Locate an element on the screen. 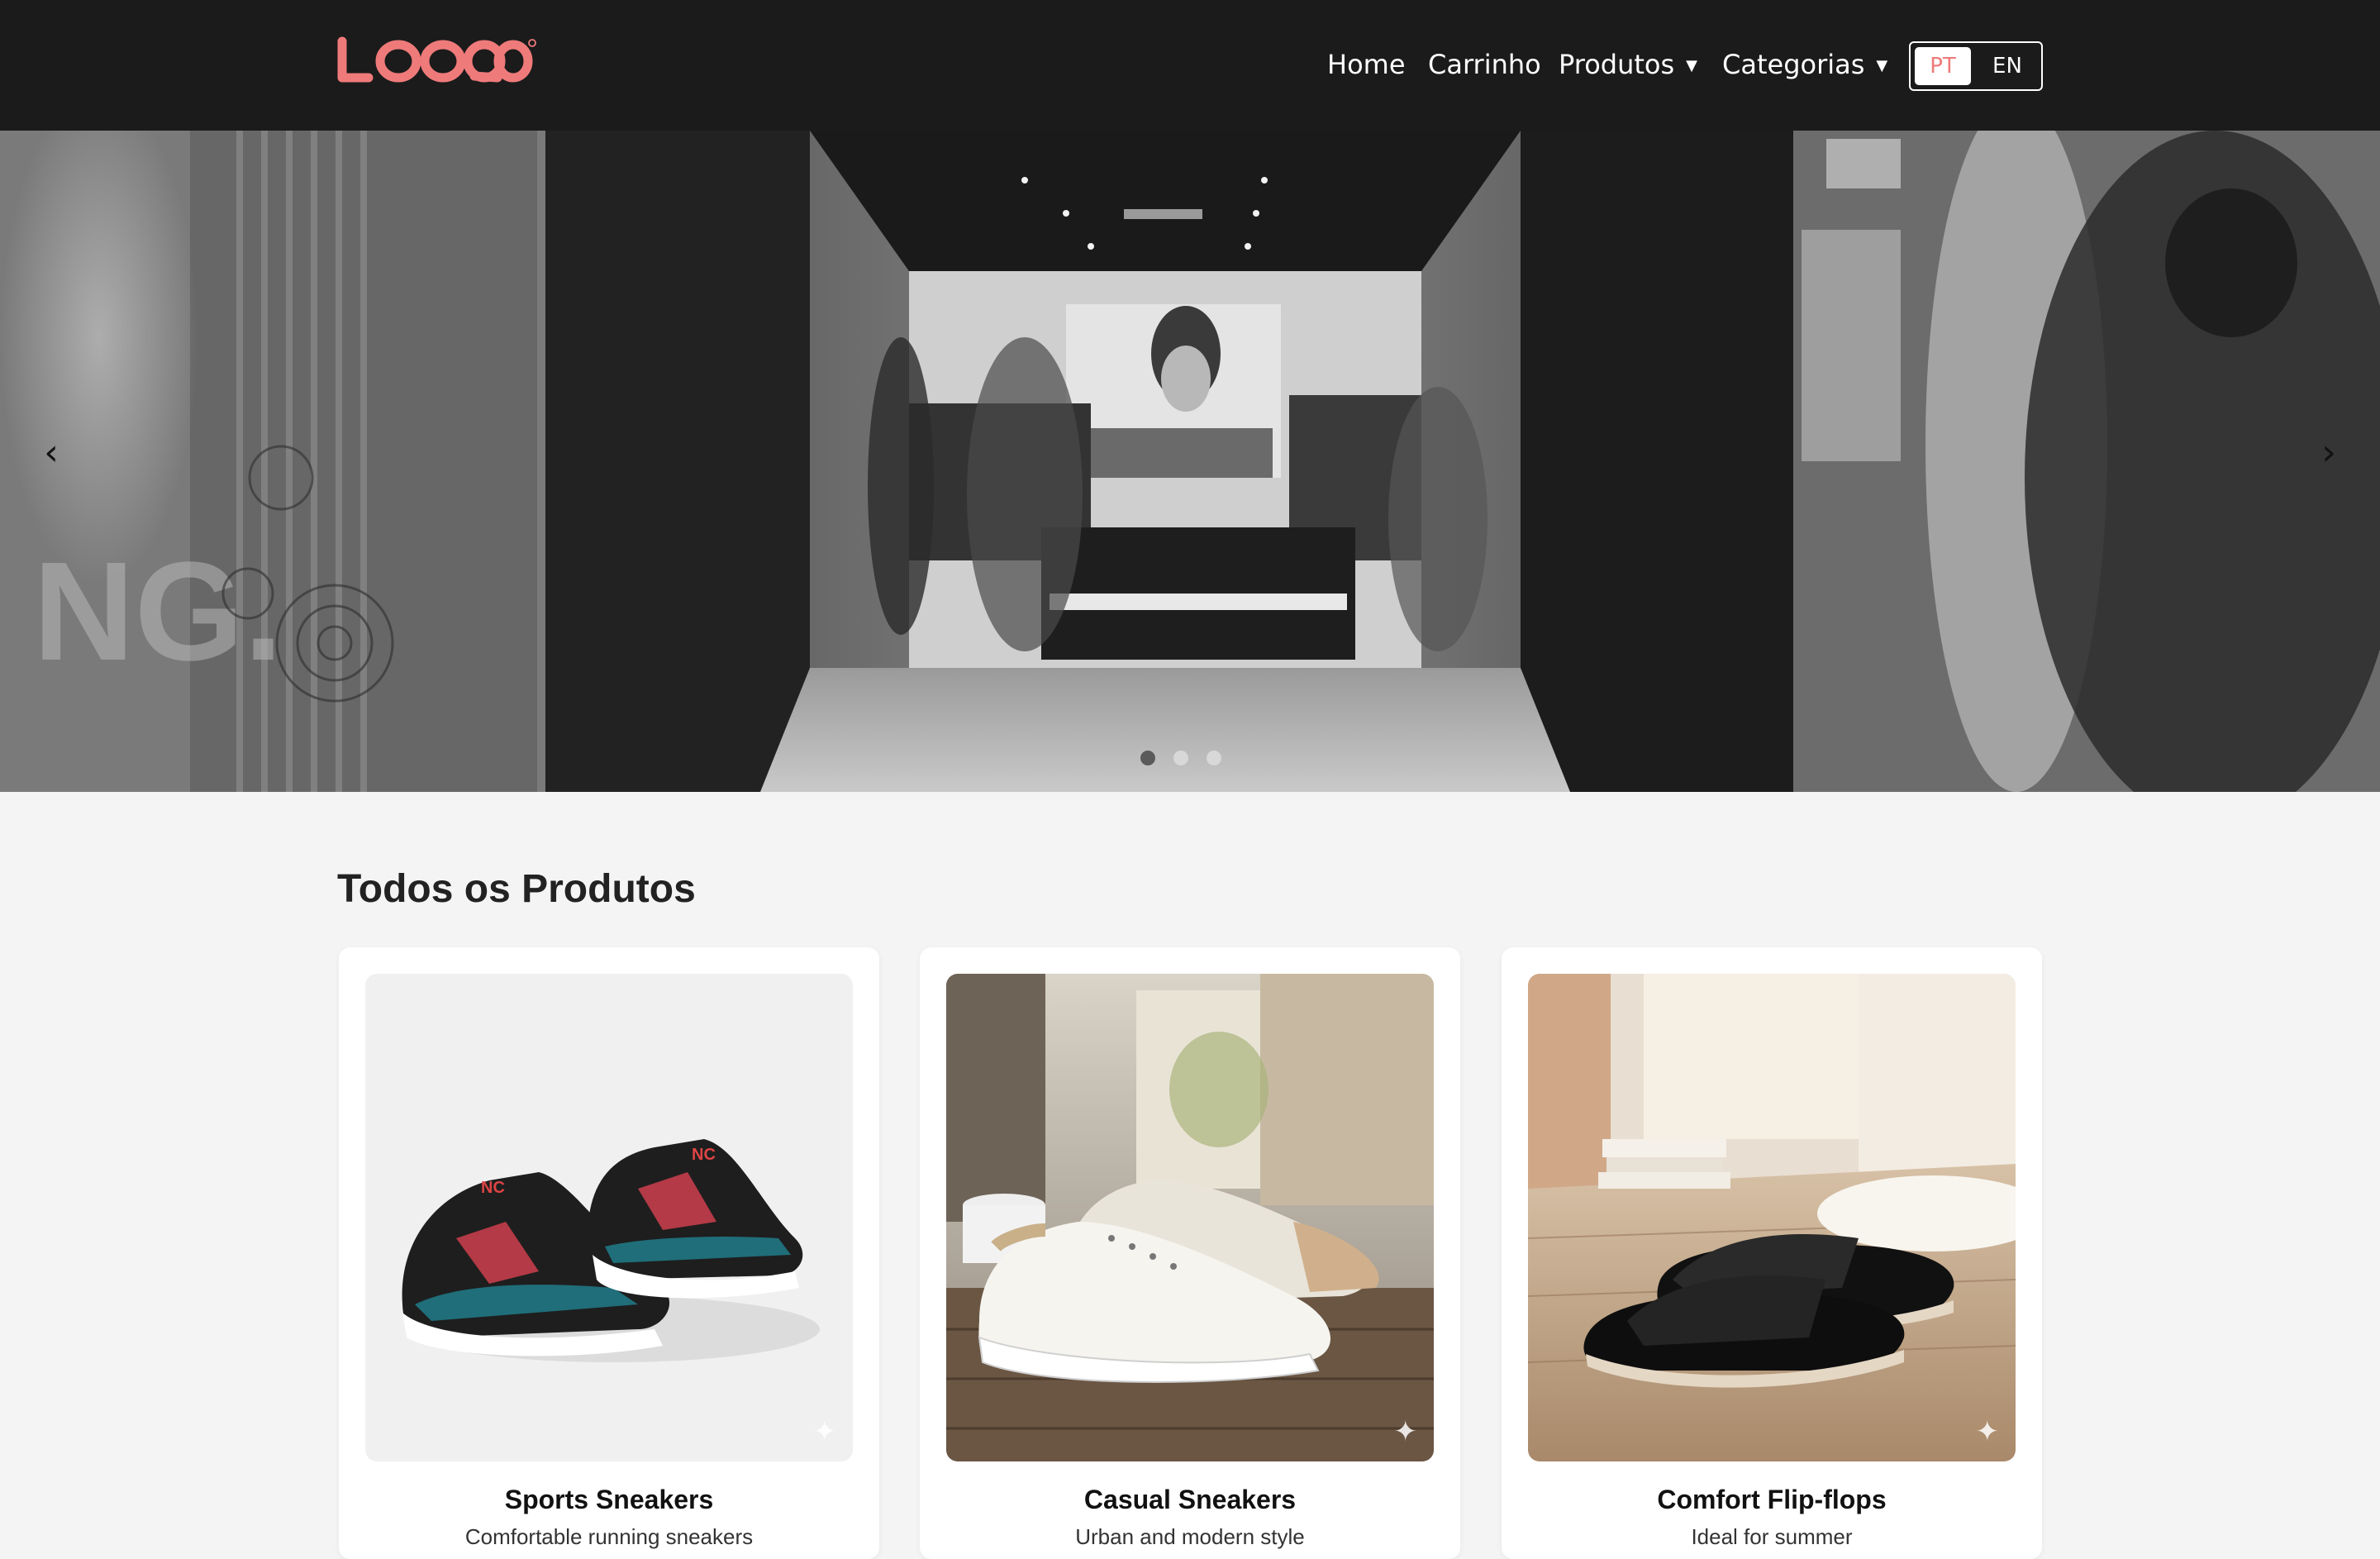 Image resolution: width=2380 pixels, height=1559 pixels. product-description: Urban and modern style is located at coordinates (1190, 1536).